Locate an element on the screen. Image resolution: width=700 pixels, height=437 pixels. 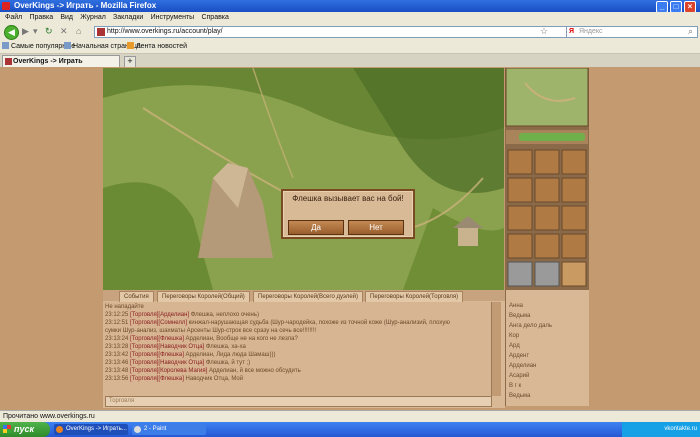
tab-bar: OverKings -> Играть + is located at coordinates (350, 61).